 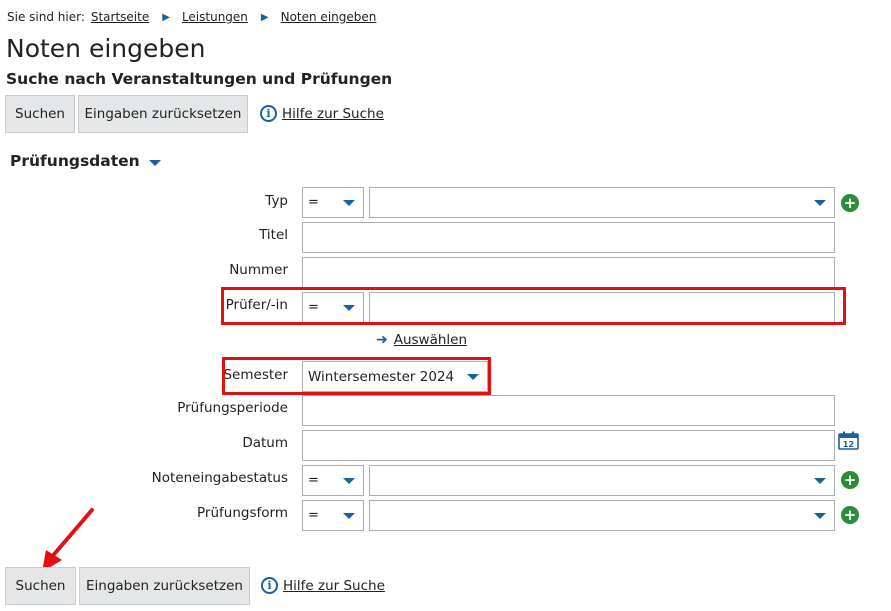 I want to click on breadcrumb-item-noten-eingeben: Noten eingeben, so click(x=329, y=17).